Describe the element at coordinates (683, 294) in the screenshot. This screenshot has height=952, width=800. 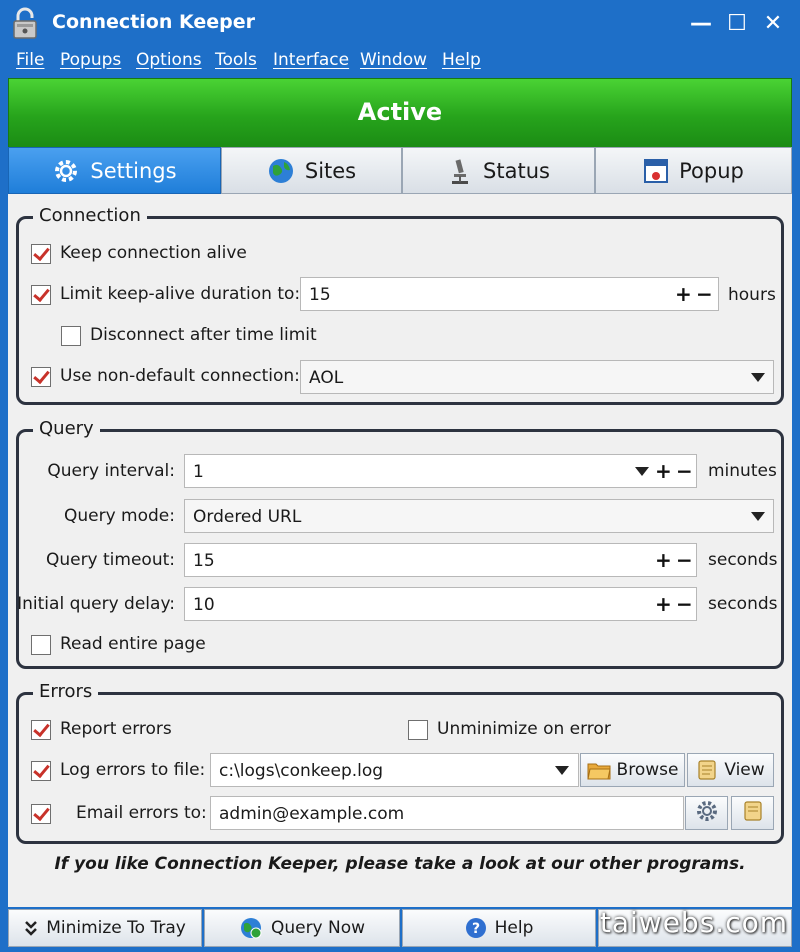
I see `limit-duration-increment: +` at that location.